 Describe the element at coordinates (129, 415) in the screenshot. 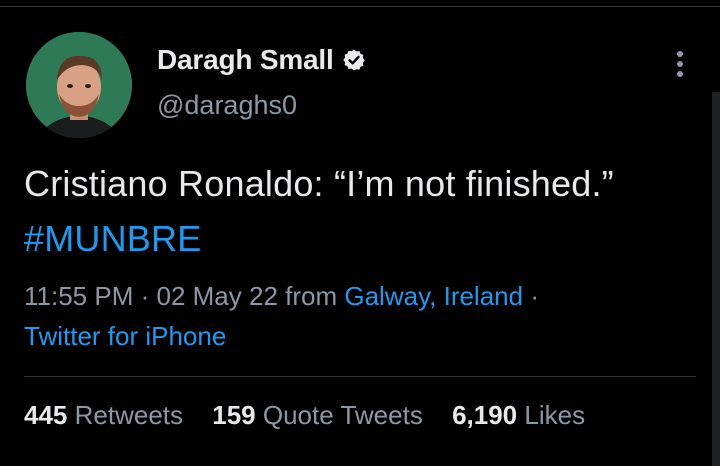

I see `retweets-label: Retweets` at that location.